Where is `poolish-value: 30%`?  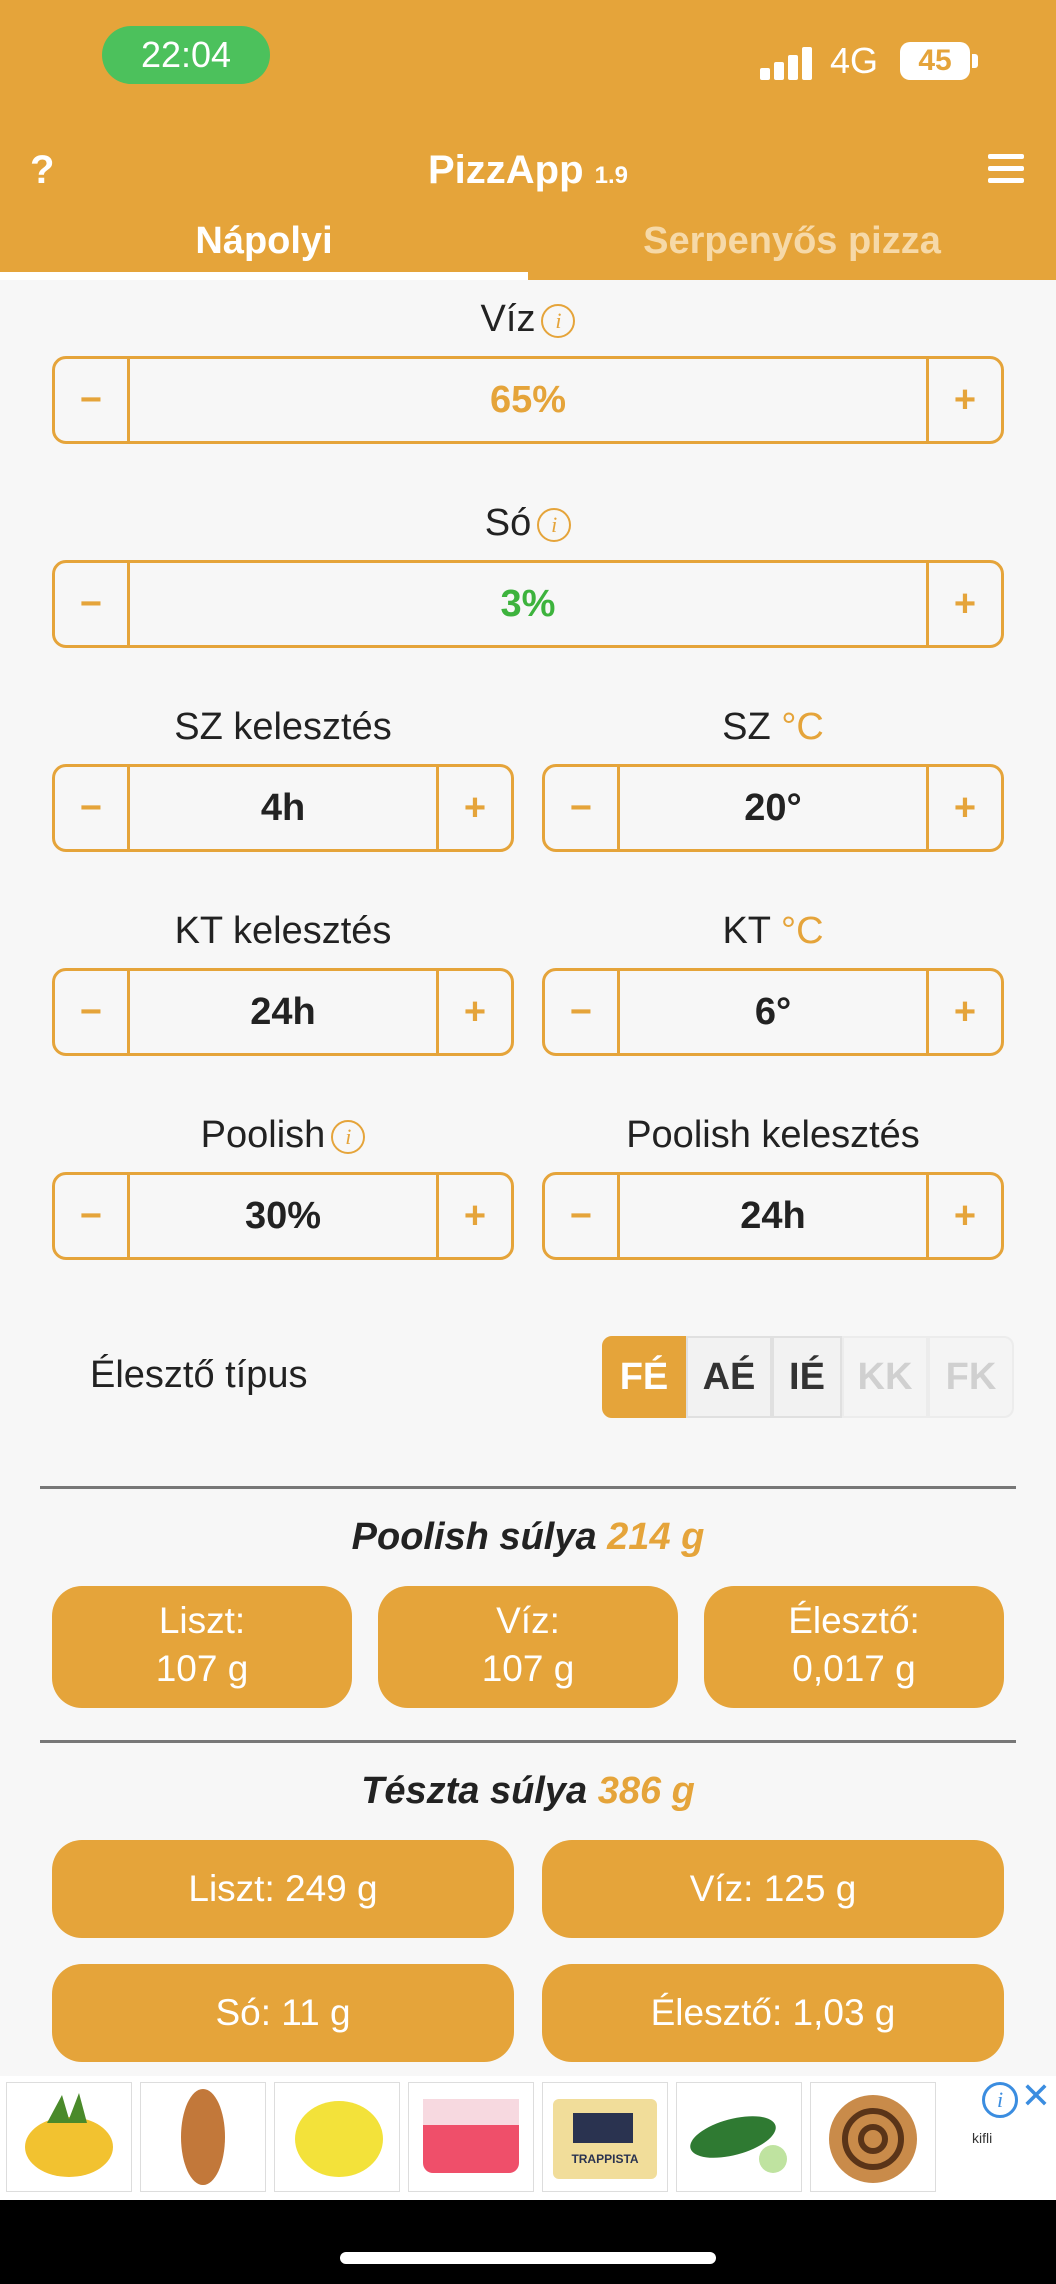
poolish-value: 30% is located at coordinates (283, 1216).